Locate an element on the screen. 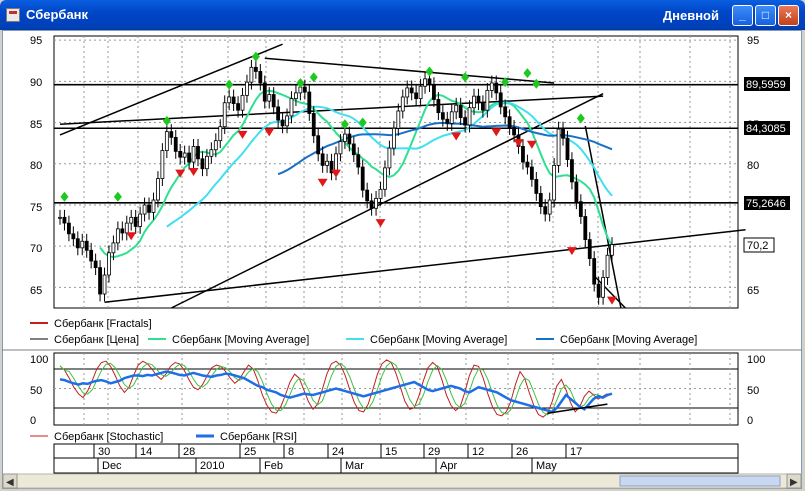 The width and height of the screenshot is (805, 491). level-75-label: 75,2646 is located at coordinates (766, 204).